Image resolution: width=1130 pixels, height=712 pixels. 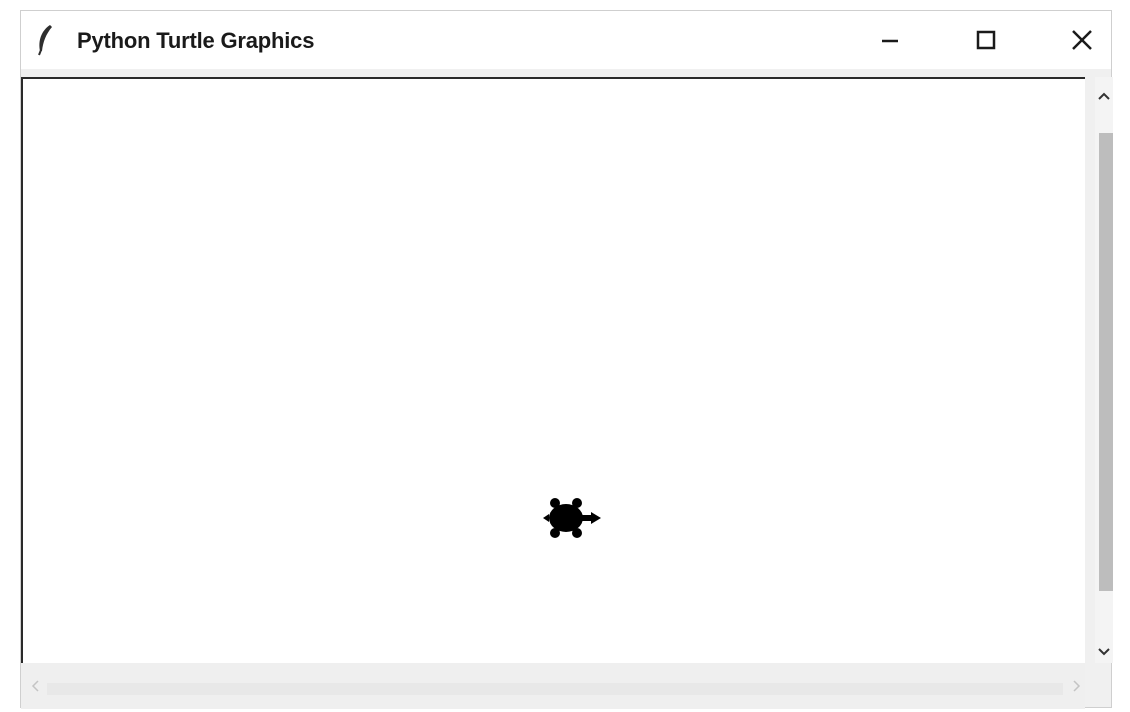 I want to click on close-button, so click(x=1082, y=40).